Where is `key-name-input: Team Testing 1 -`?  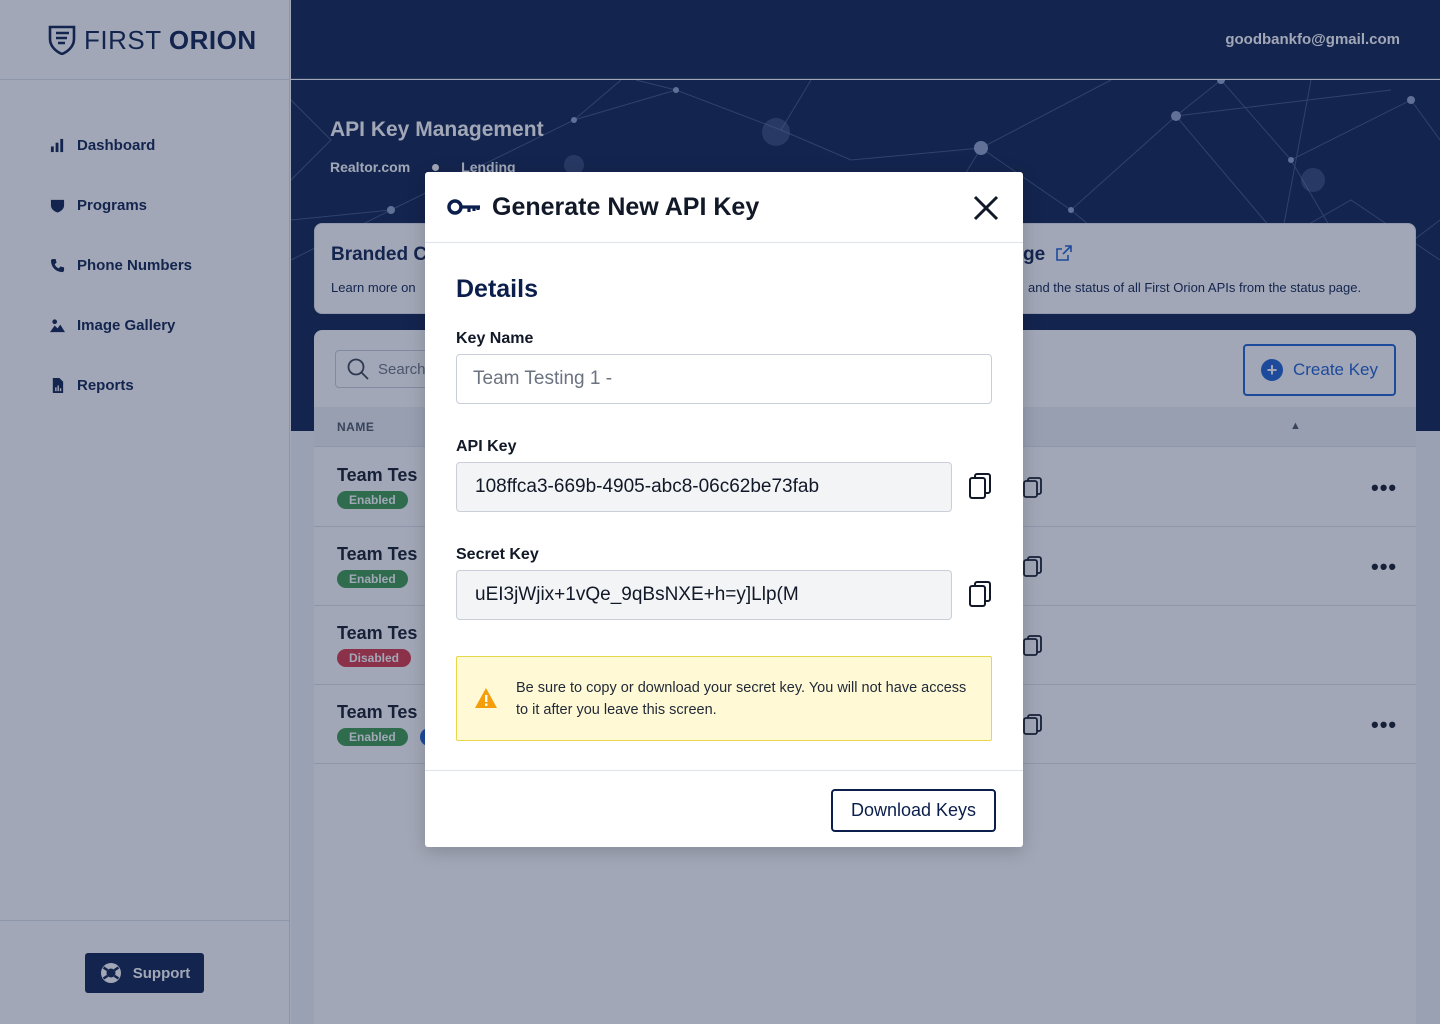
key-name-input: Team Testing 1 - is located at coordinates (724, 379).